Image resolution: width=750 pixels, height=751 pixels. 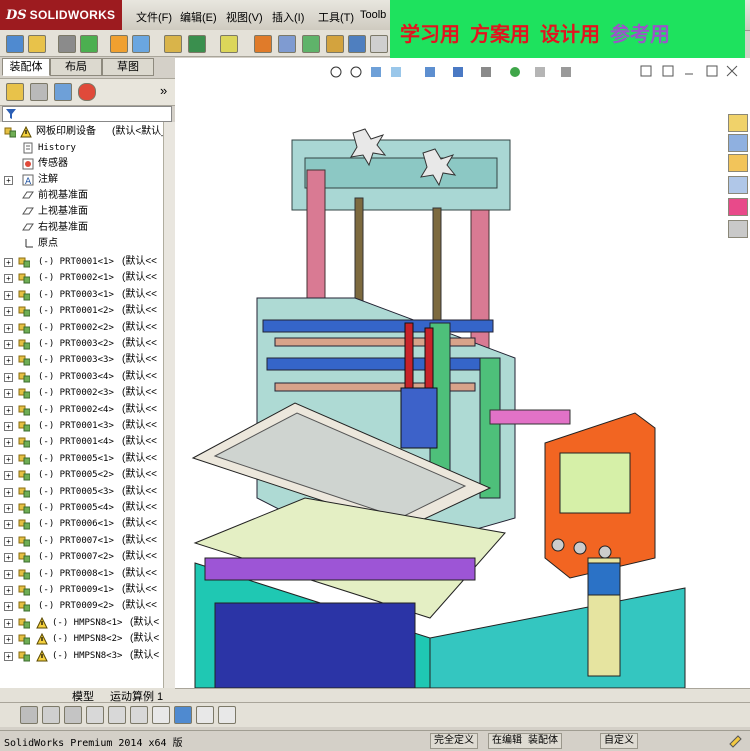 I want to click on mate-icon, so click(x=141, y=44).